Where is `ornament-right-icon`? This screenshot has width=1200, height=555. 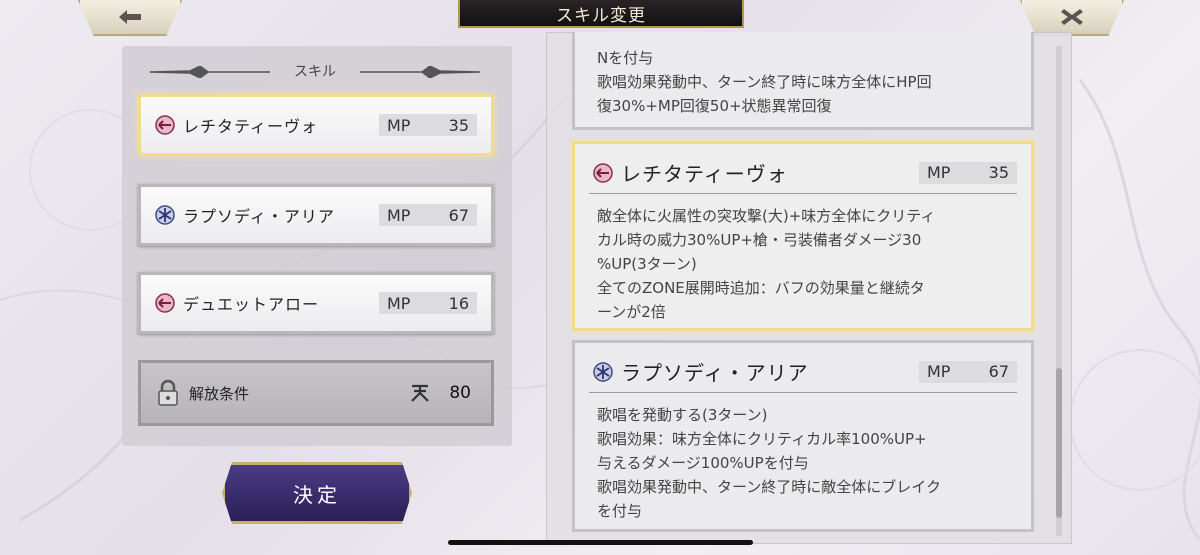
ornament-right-icon is located at coordinates (420, 72).